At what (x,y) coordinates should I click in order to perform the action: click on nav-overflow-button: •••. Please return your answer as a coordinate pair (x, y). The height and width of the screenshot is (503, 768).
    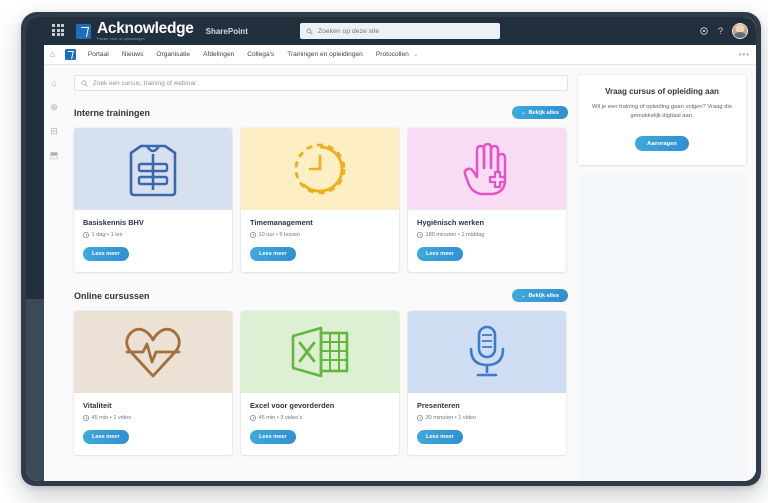
    Looking at the image, I should click on (744, 54).